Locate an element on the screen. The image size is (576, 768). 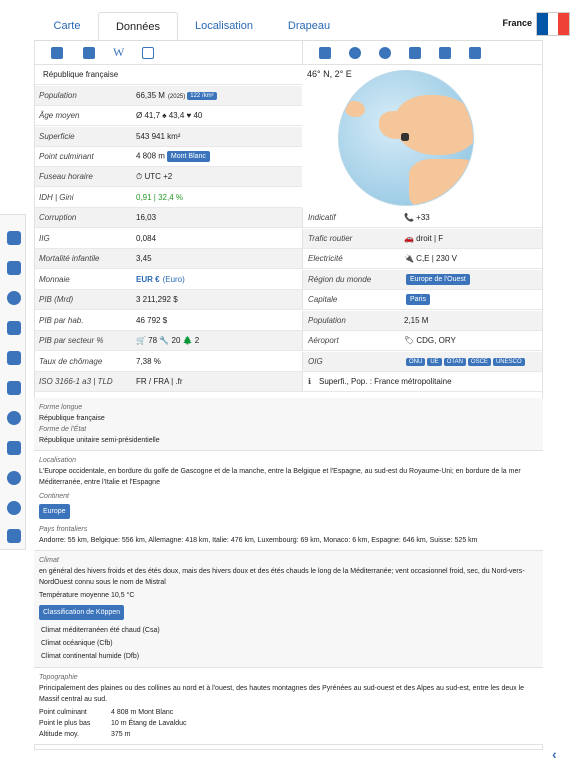
back-icon: ‹ is located at coordinates (557, 754).